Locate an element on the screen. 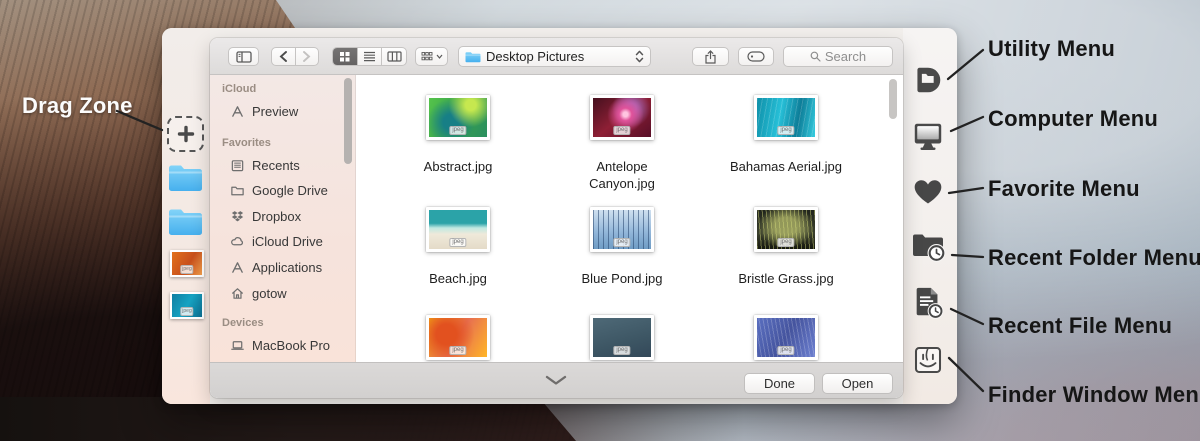  sidebar-item-dropbox: Dropbox is located at coordinates (265, 216).